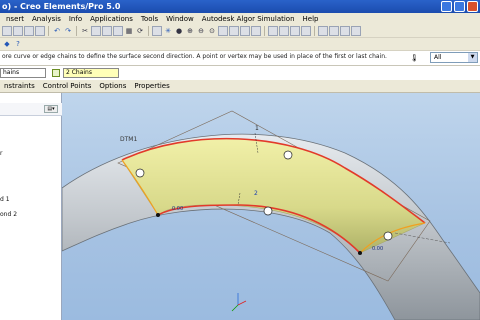  I want to click on thermometer-icon: 🌡, so click(414, 58).